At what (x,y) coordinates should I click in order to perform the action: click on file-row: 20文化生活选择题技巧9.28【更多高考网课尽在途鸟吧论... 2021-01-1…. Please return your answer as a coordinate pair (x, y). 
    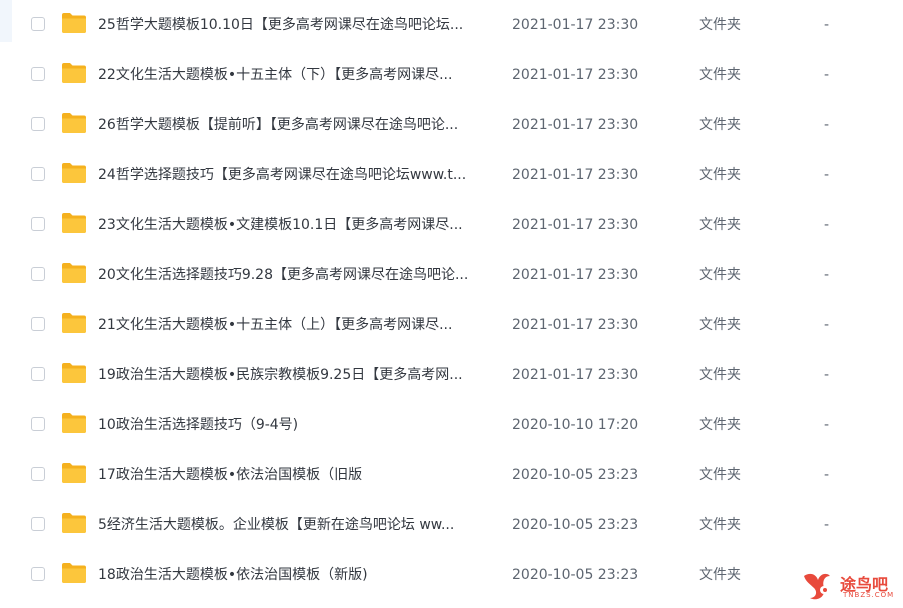
    Looking at the image, I should click on (451, 275).